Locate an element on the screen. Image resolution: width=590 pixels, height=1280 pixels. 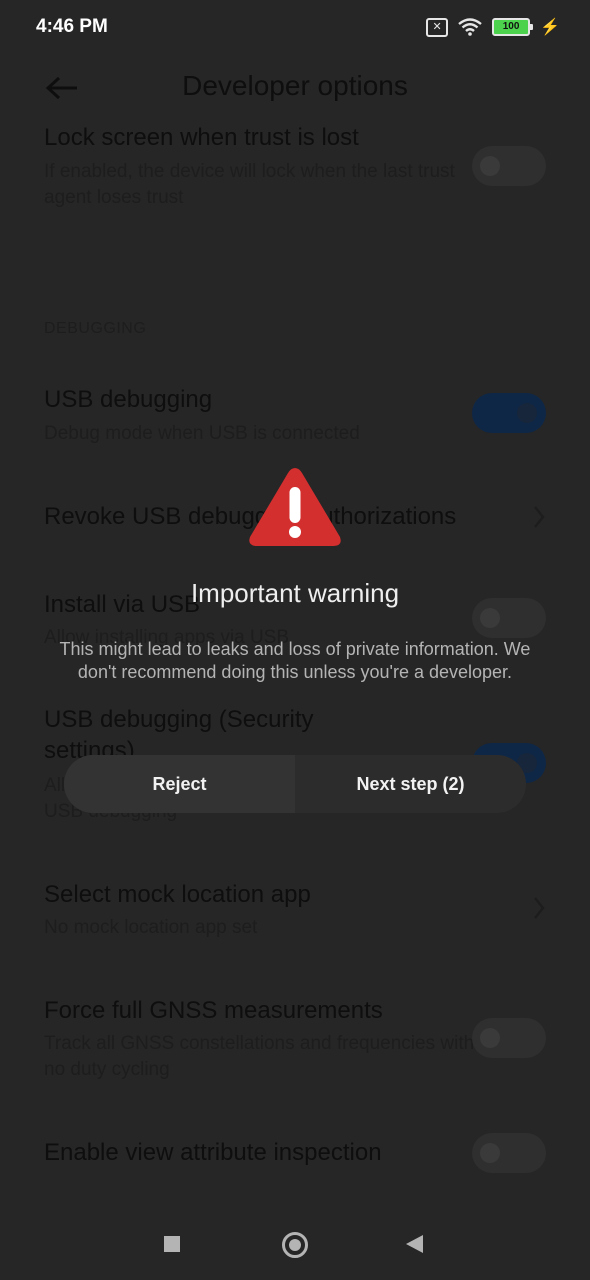
status-icons: ✕ 100 ⚡ is located at coordinates (493, 27).